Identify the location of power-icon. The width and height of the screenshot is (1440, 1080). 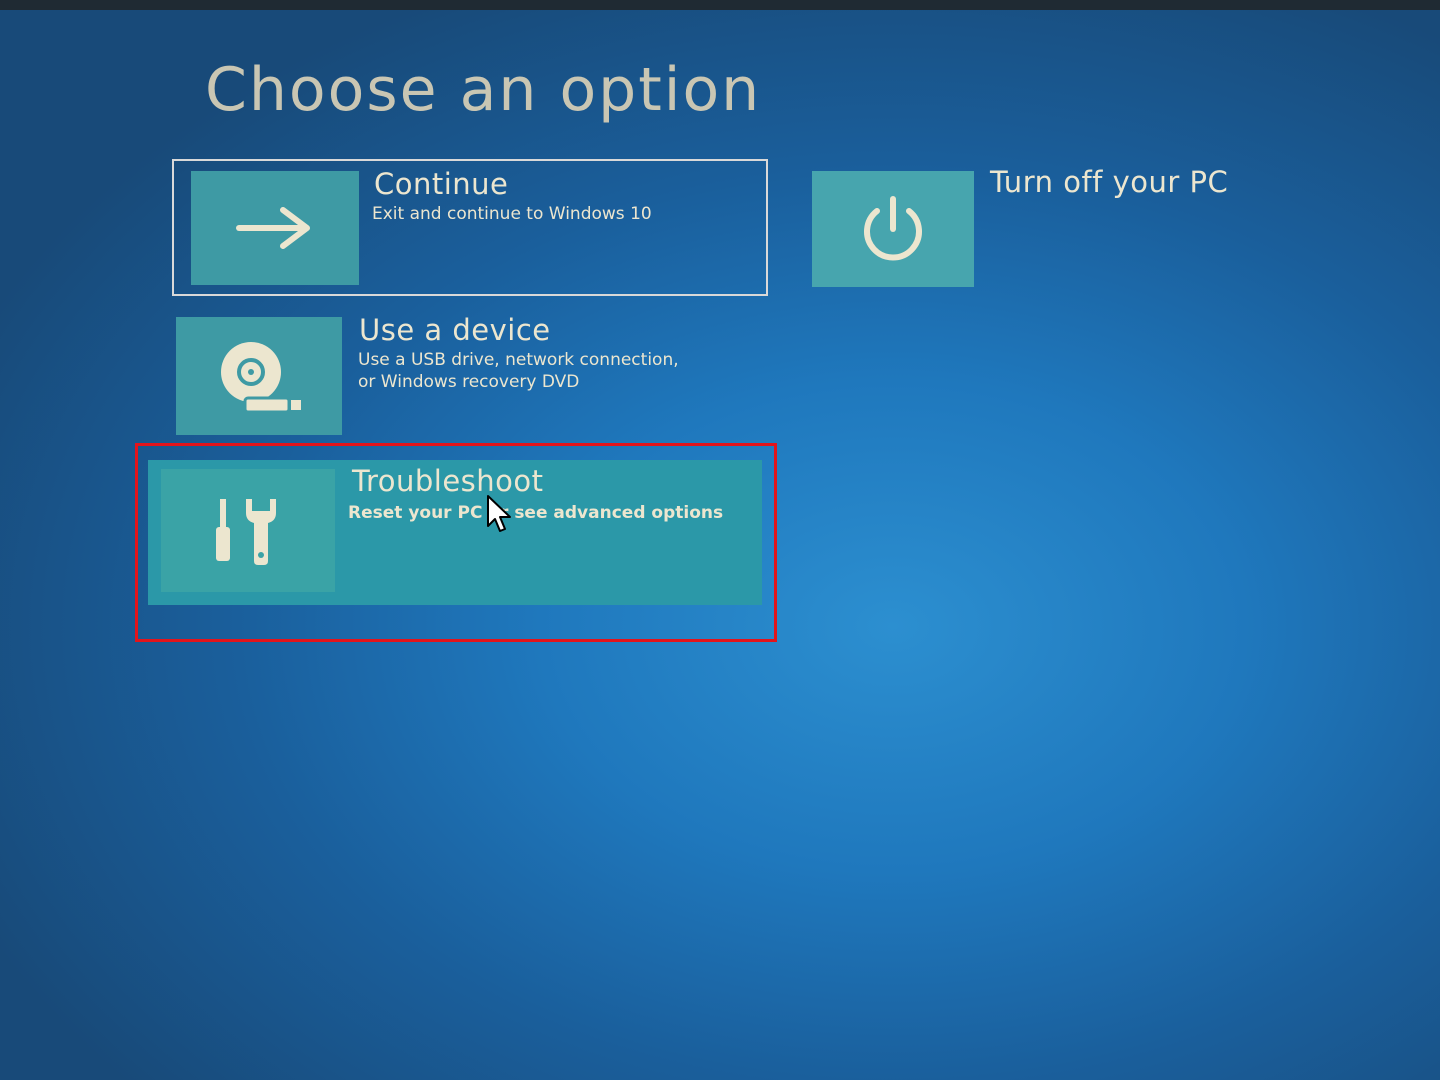
(893, 229).